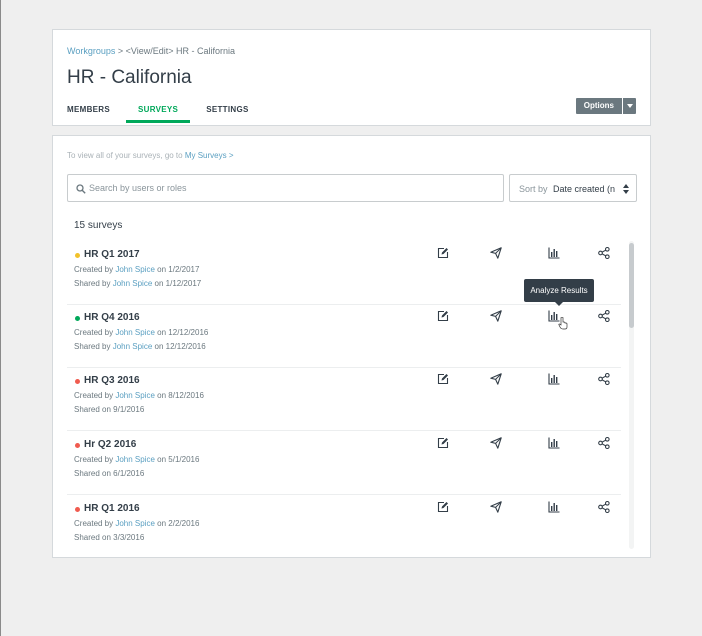  Describe the element at coordinates (179, 346) in the screenshot. I see `shared-suffix: on 12/12/2016` at that location.